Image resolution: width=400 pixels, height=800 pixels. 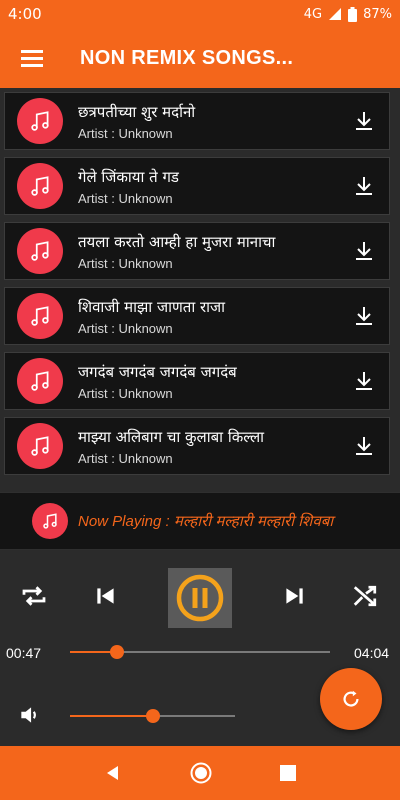 I want to click on list-item: शिवाजी माझा जाणता राजा Artist : Unknown, so click(x=197, y=316).